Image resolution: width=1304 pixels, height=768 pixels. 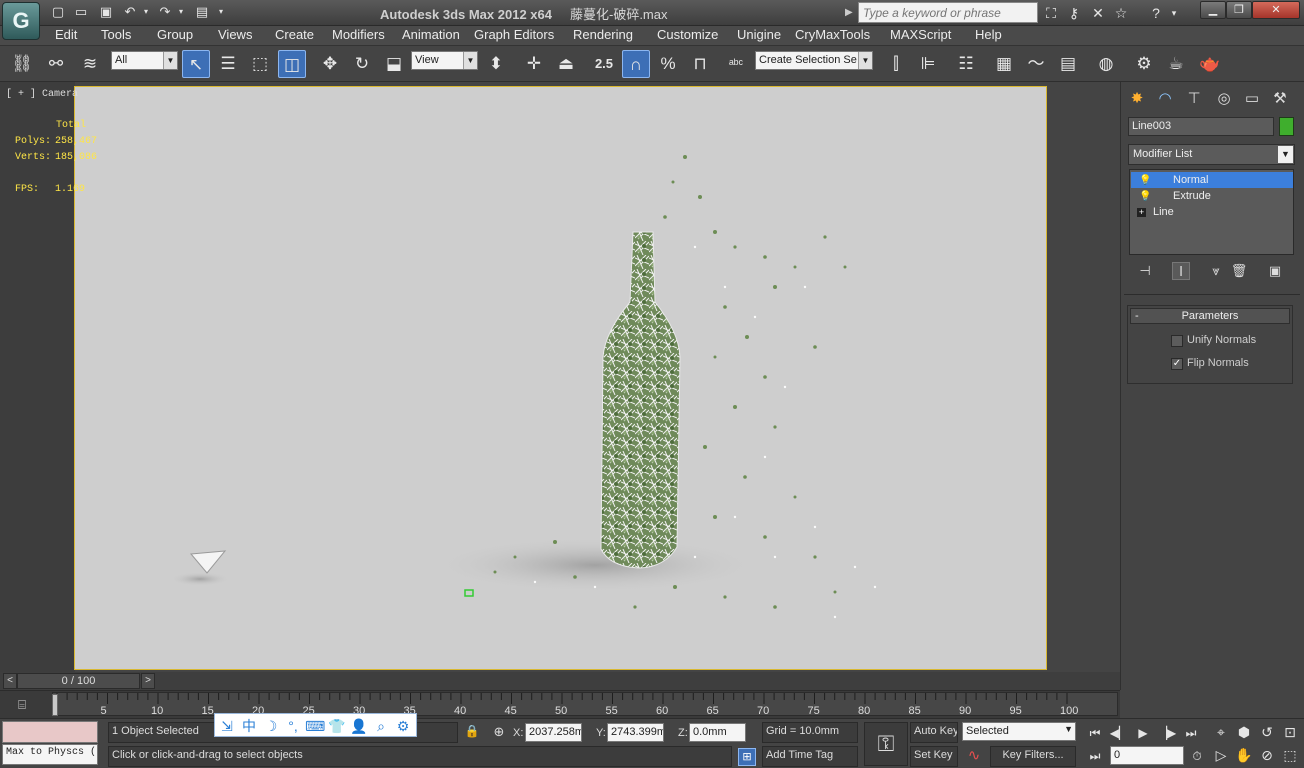 What do you see at coordinates (1098, 13) in the screenshot?
I see `tools-icon: ✕` at bounding box center [1098, 13].